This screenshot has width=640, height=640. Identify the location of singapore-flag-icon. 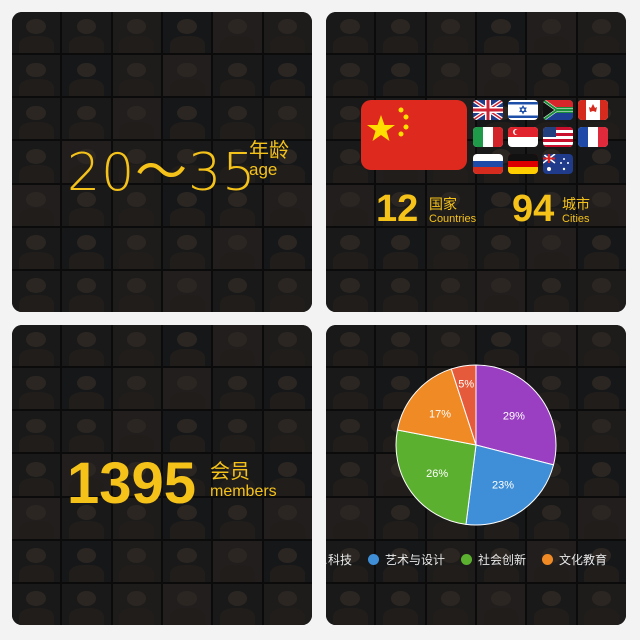
(523, 137).